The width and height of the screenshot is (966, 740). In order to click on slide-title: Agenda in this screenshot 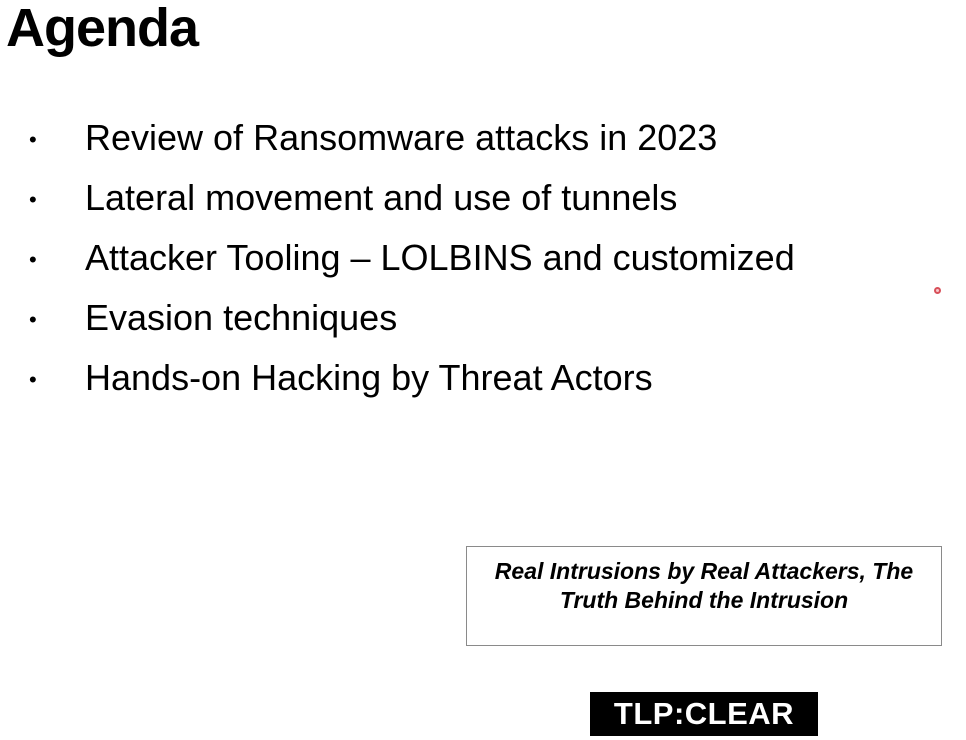, I will do `click(102, 29)`.